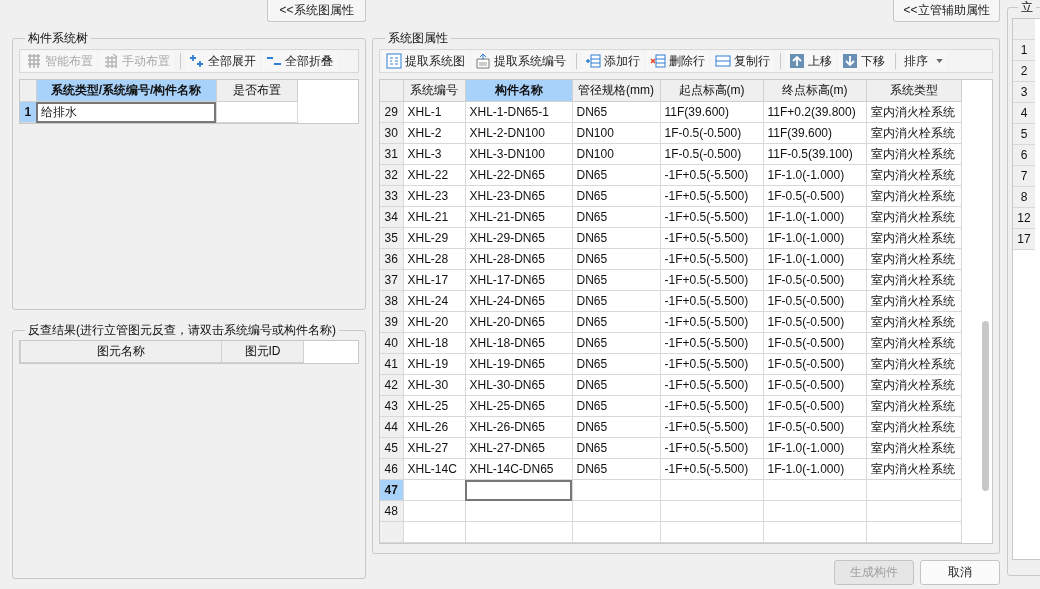  I want to click on column-header: 是否布置, so click(256, 91).